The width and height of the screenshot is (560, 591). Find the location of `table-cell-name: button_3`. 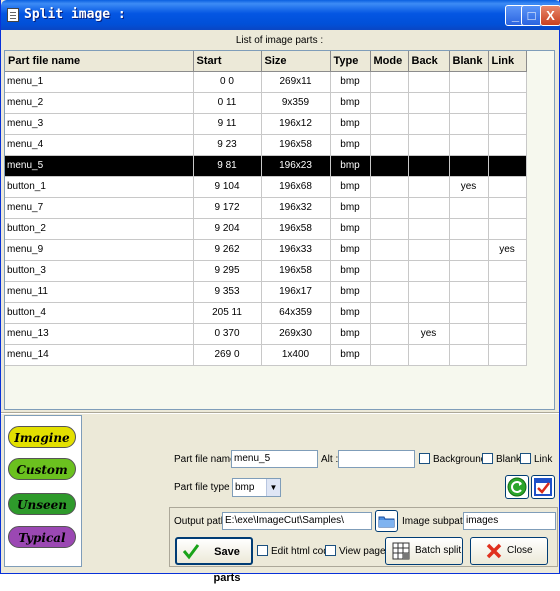

table-cell-name: button_3 is located at coordinates (99, 271).